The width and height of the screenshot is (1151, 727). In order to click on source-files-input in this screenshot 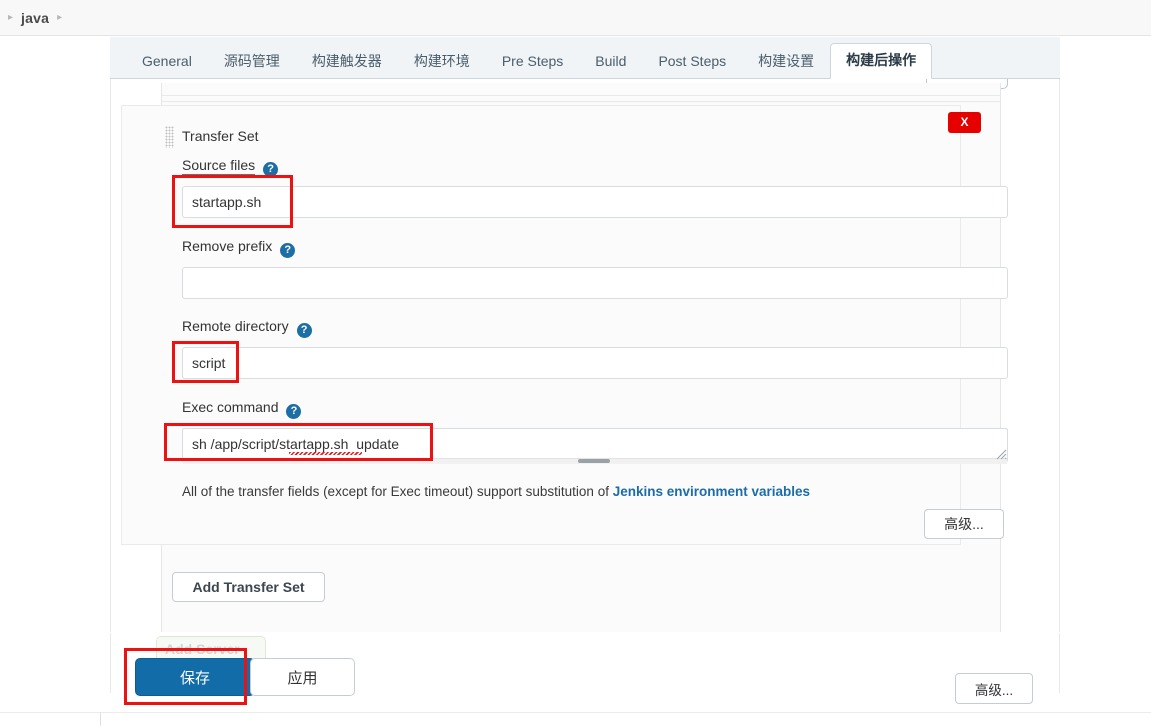, I will do `click(595, 202)`.